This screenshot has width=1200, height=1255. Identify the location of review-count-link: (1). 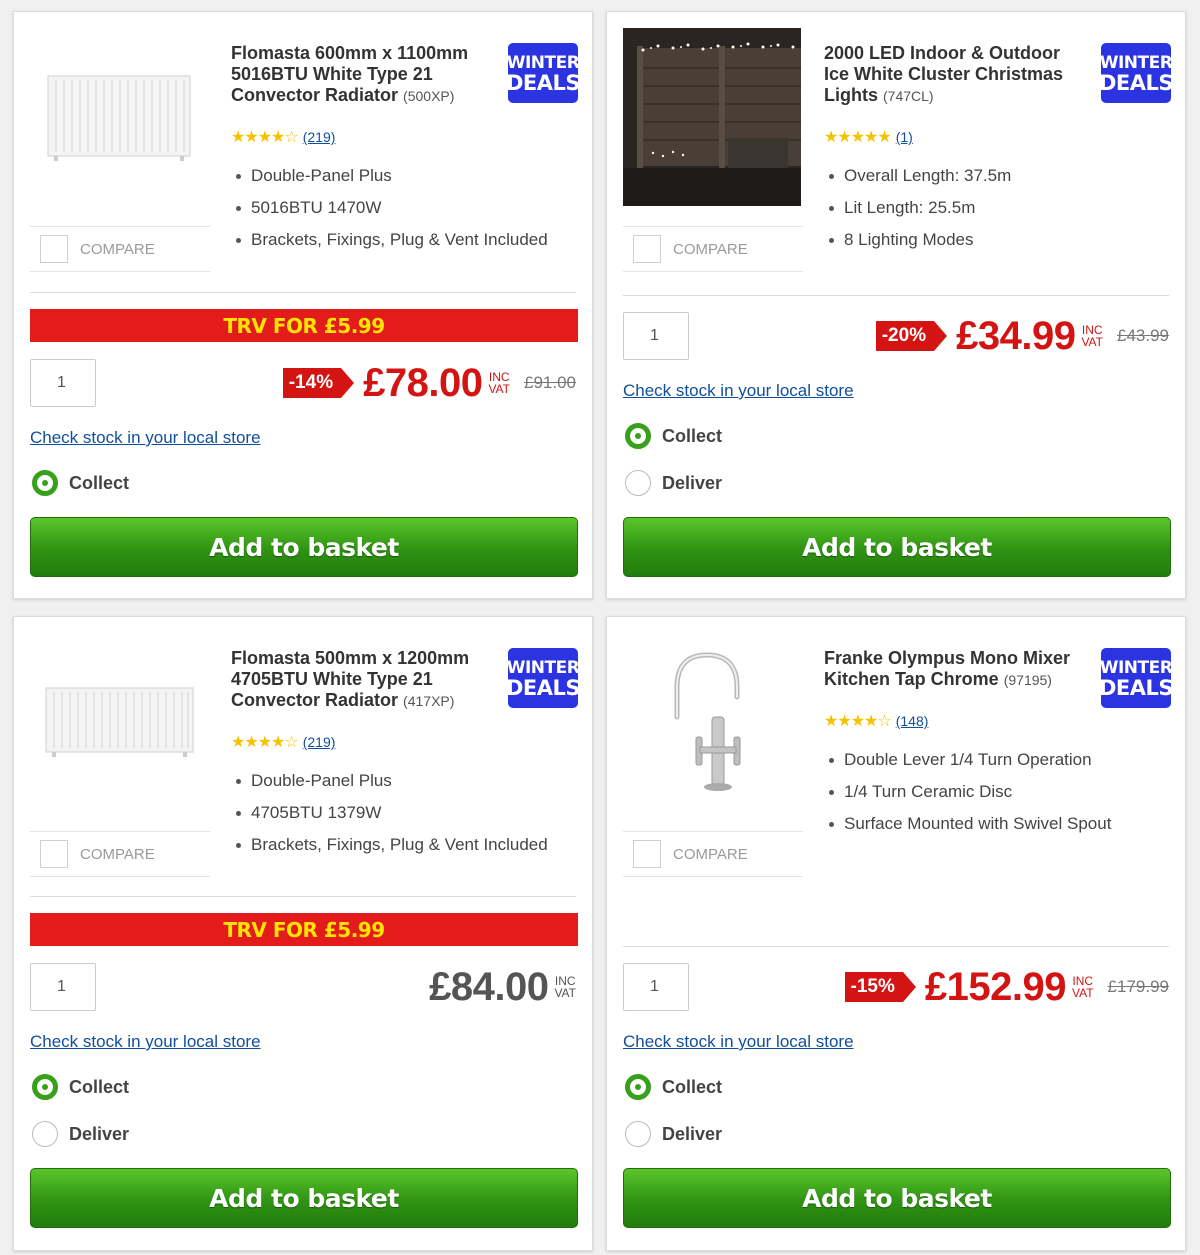
(904, 137).